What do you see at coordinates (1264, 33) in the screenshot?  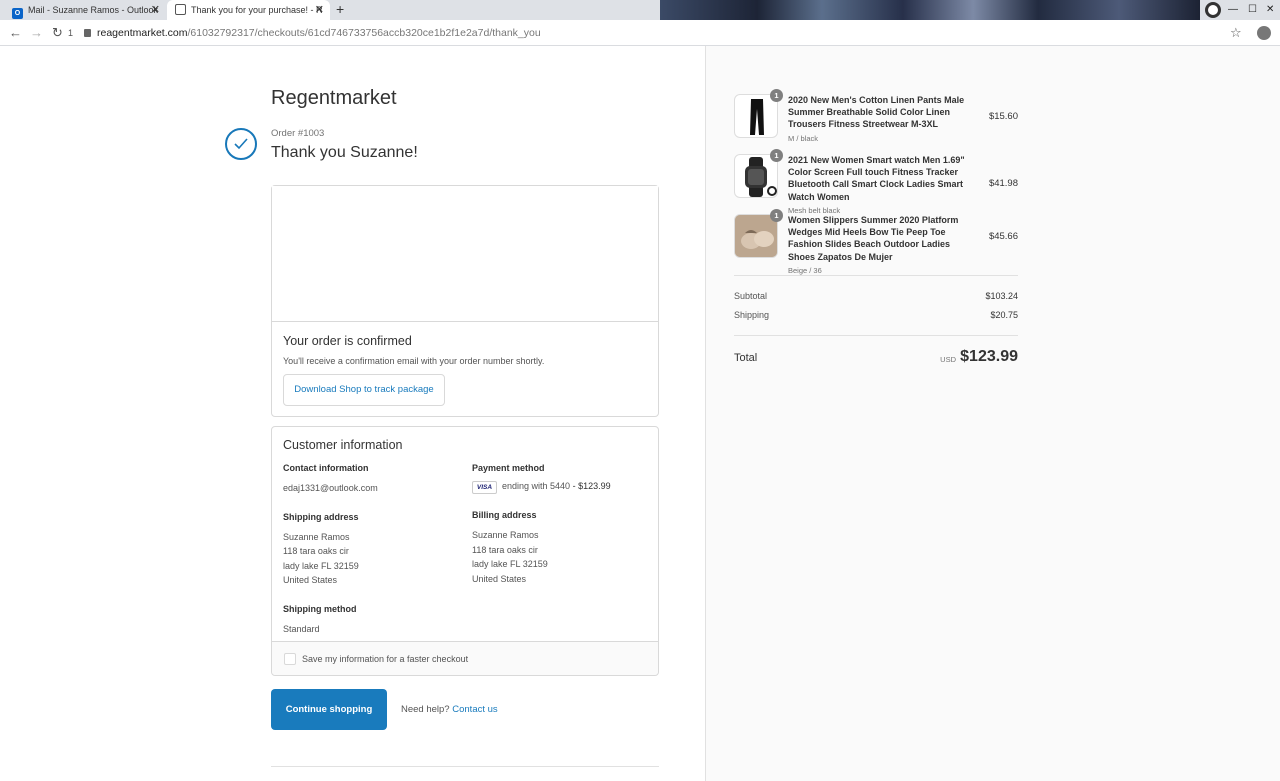 I see `account-icon` at bounding box center [1264, 33].